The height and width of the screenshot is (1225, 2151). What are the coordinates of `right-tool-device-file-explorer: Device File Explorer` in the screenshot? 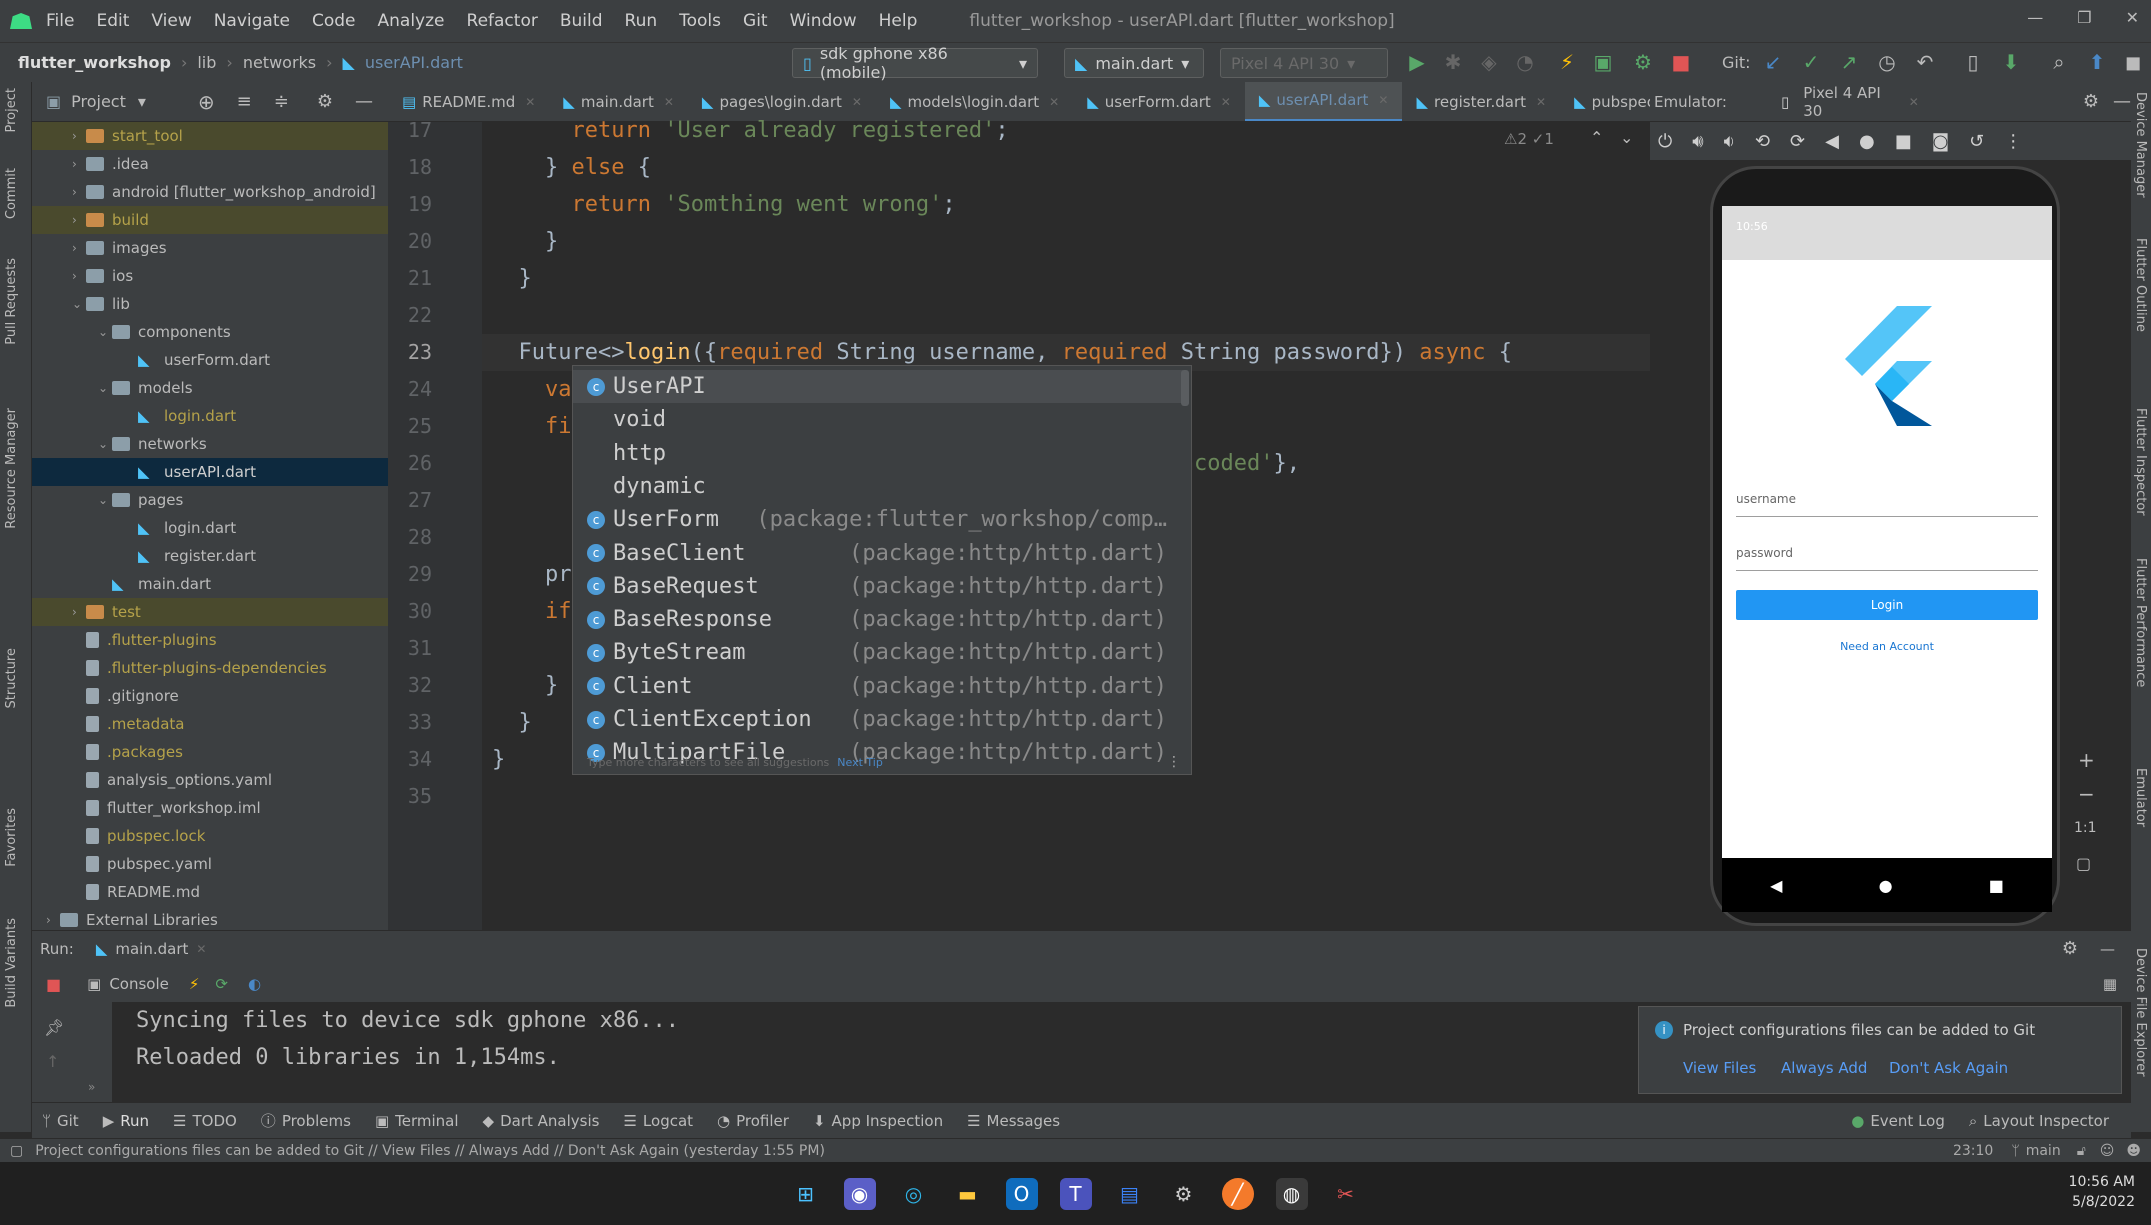 It's located at (2140, 1012).